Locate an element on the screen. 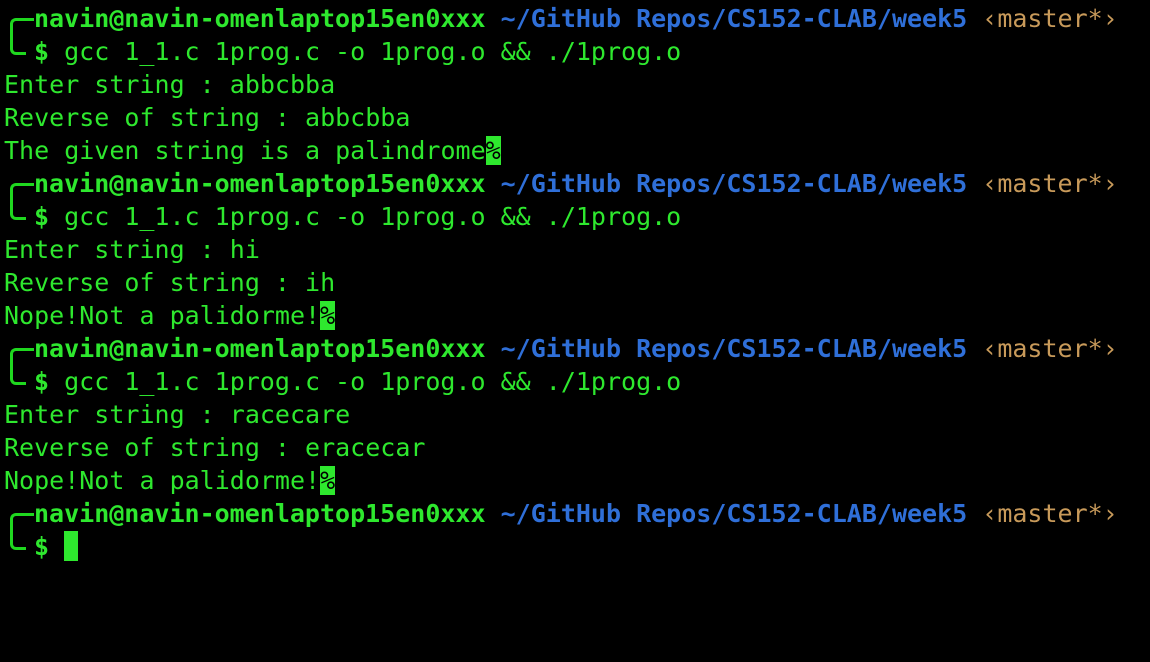 Image resolution: width=1150 pixels, height=662 pixels. output-line: Reverse of string : abbcbba is located at coordinates (207, 117).